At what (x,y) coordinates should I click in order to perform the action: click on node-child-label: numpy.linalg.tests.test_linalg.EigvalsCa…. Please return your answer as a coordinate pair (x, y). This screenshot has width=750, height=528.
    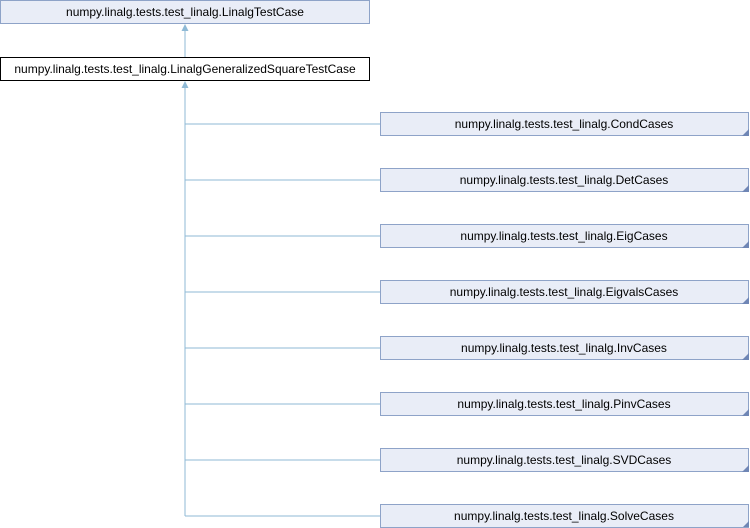
    Looking at the image, I should click on (564, 292).